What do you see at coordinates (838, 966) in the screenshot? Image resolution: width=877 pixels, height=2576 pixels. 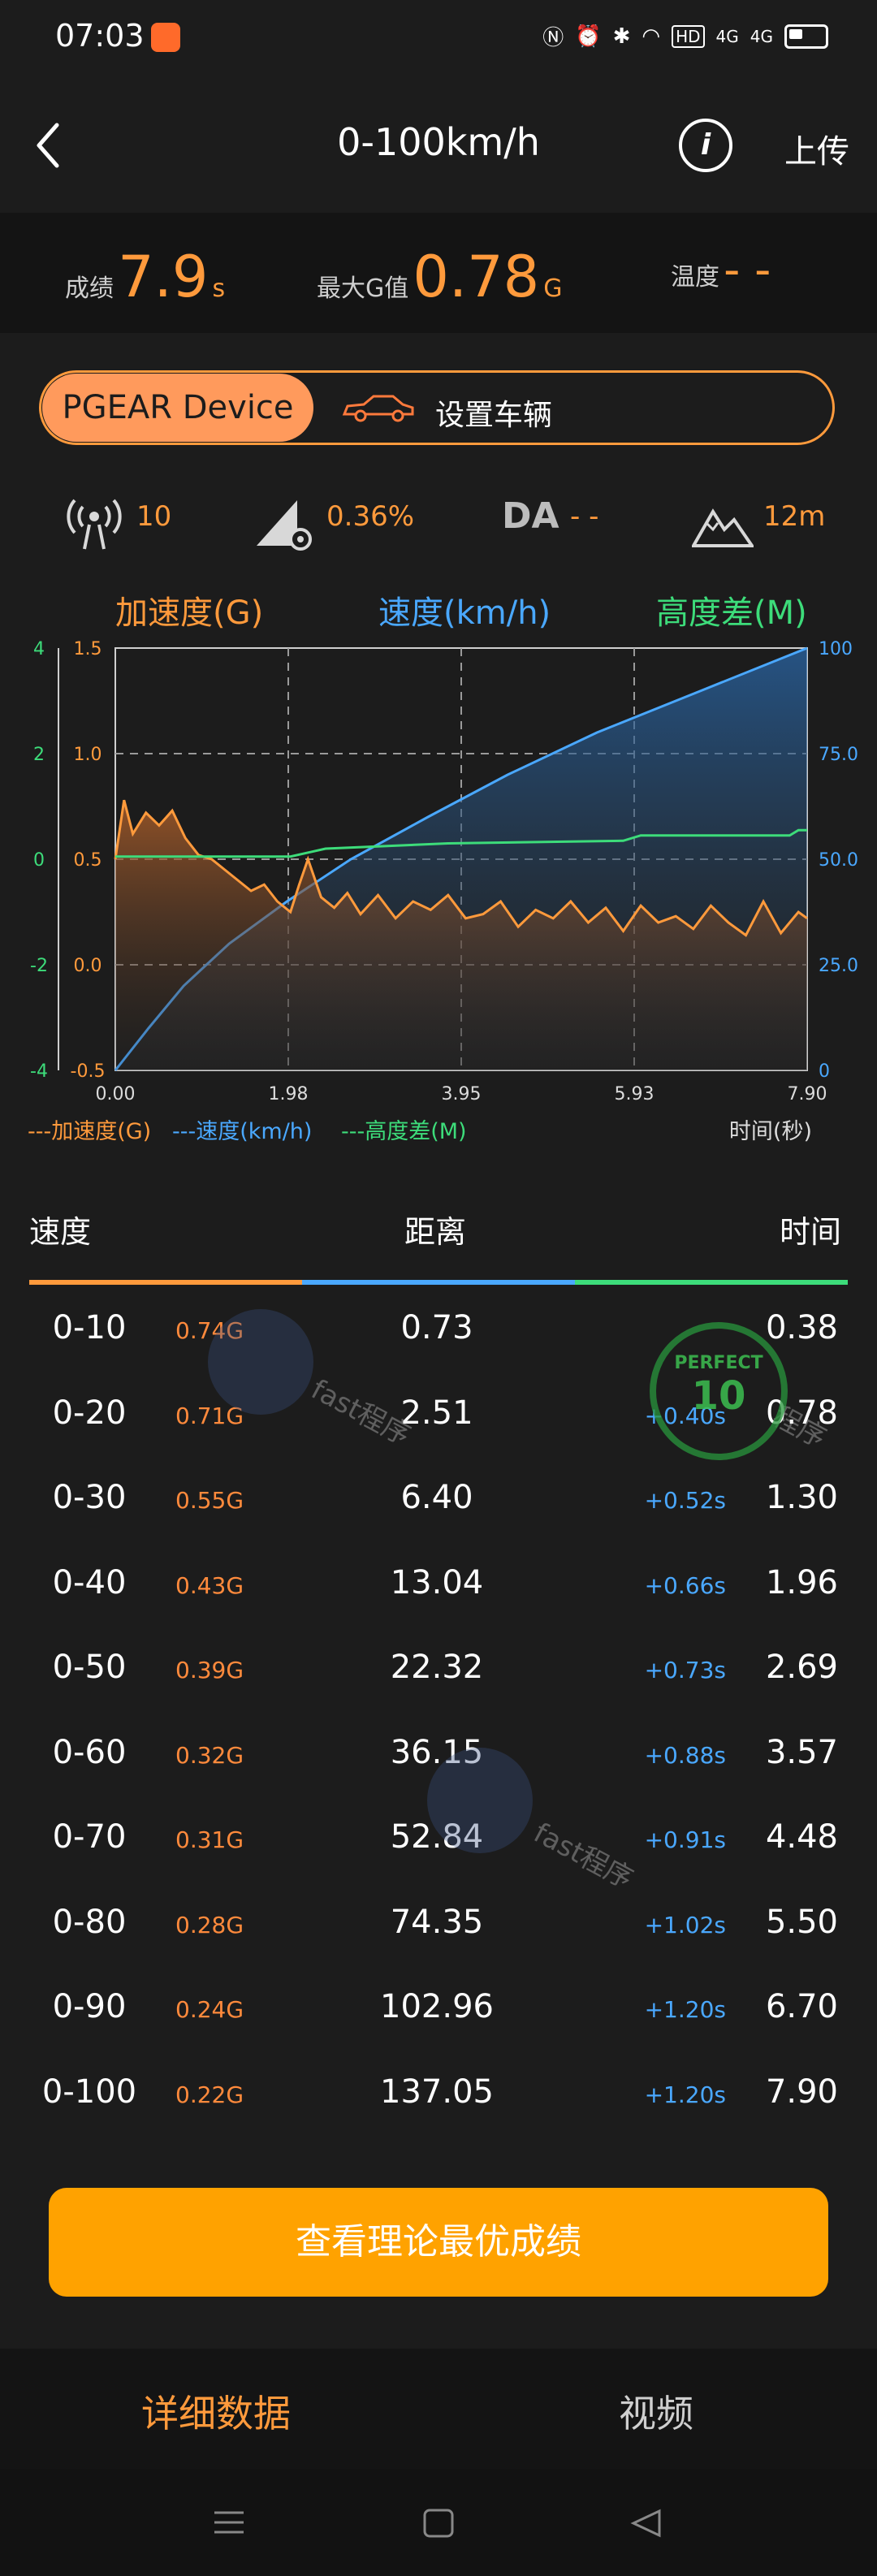 I see `y-tick-label-speed: 25.0` at bounding box center [838, 966].